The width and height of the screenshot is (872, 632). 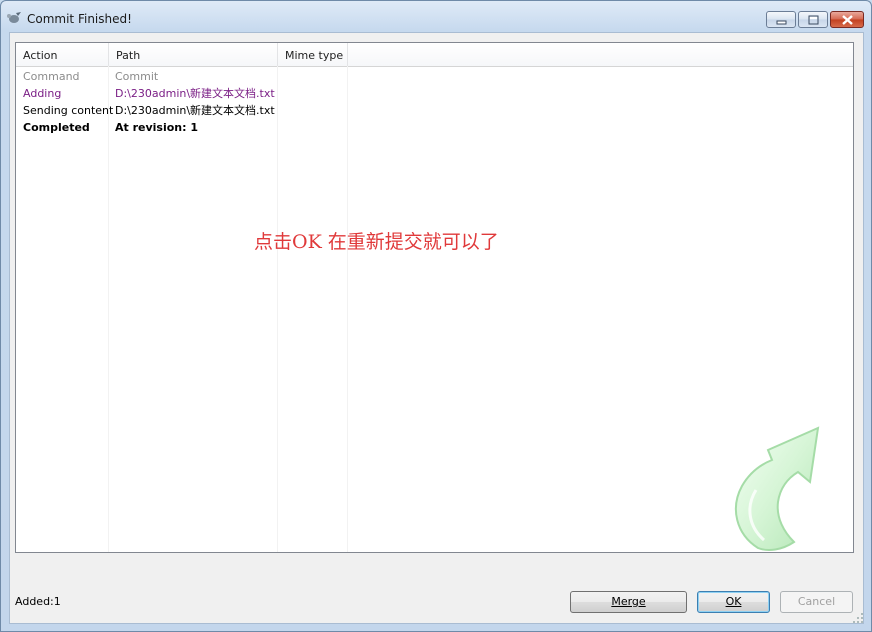 I want to click on tortoisesvn-icon, so click(x=14, y=18).